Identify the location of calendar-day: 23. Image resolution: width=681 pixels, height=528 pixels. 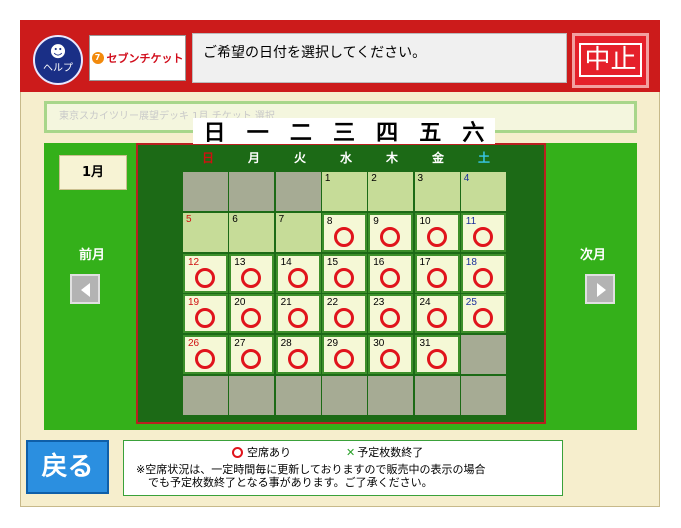
(391, 314).